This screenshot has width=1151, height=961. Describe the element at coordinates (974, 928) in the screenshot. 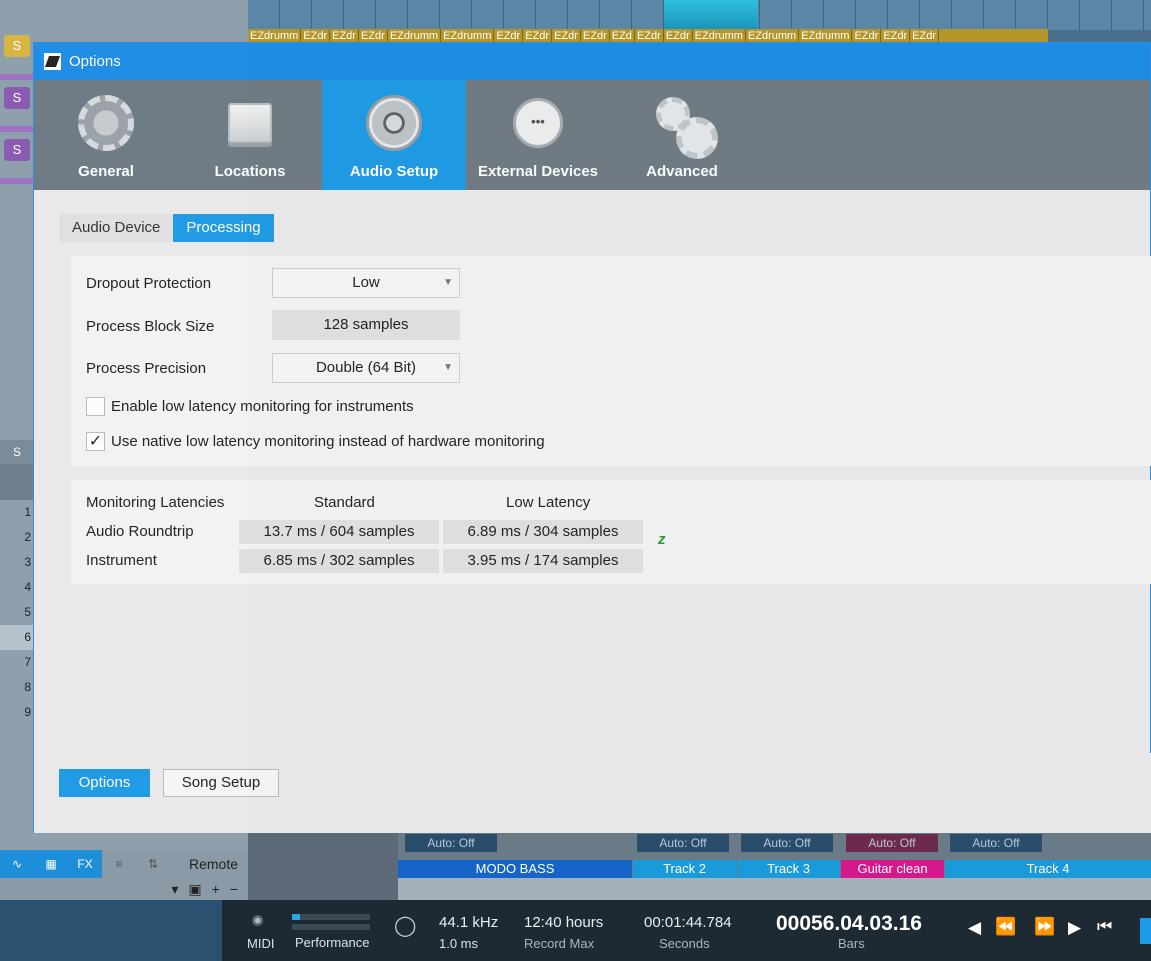

I see `previous-marker-icon: ◀` at that location.